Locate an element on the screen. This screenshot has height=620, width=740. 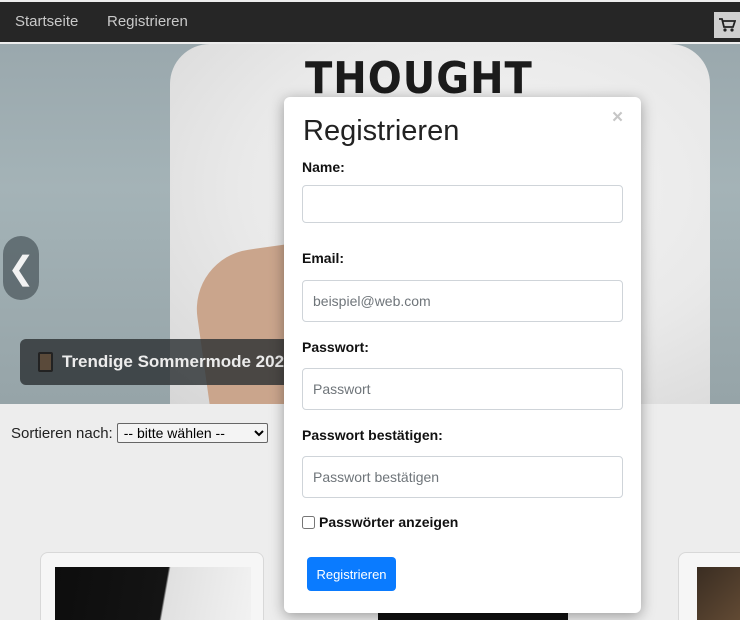
email-input is located at coordinates (462, 301).